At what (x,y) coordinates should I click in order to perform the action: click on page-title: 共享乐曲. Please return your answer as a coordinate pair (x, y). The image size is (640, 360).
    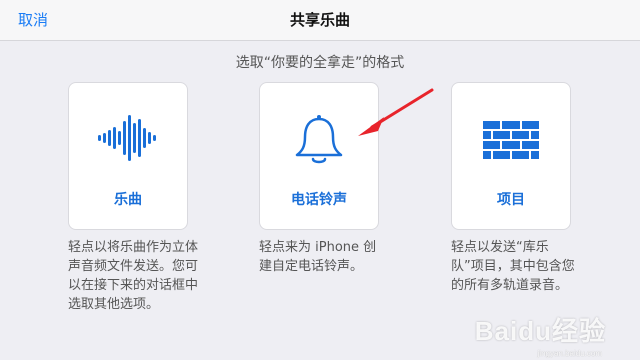
    Looking at the image, I should click on (319, 20).